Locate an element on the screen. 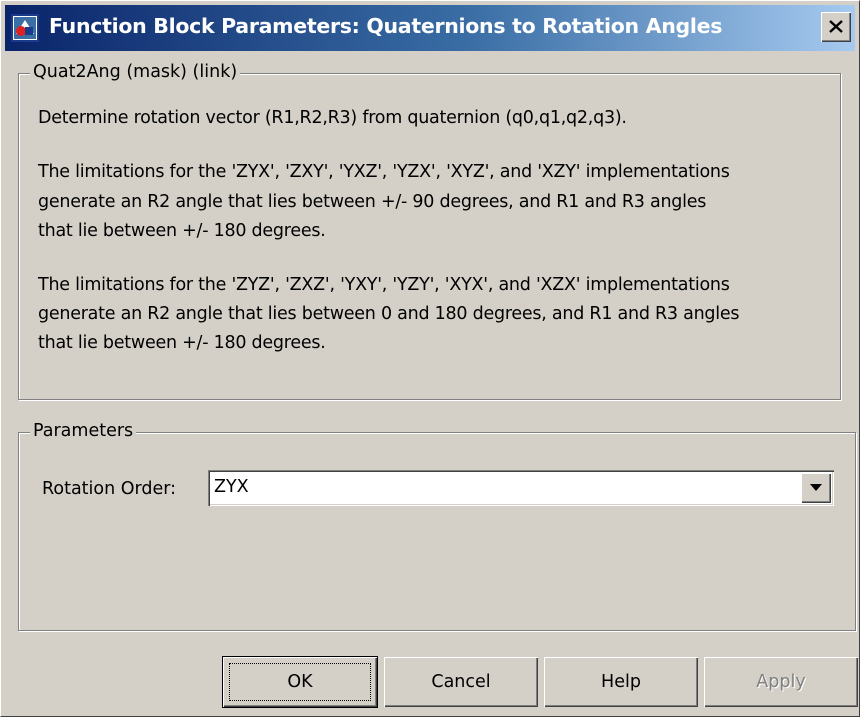  ok-button-label: OK is located at coordinates (300, 682).